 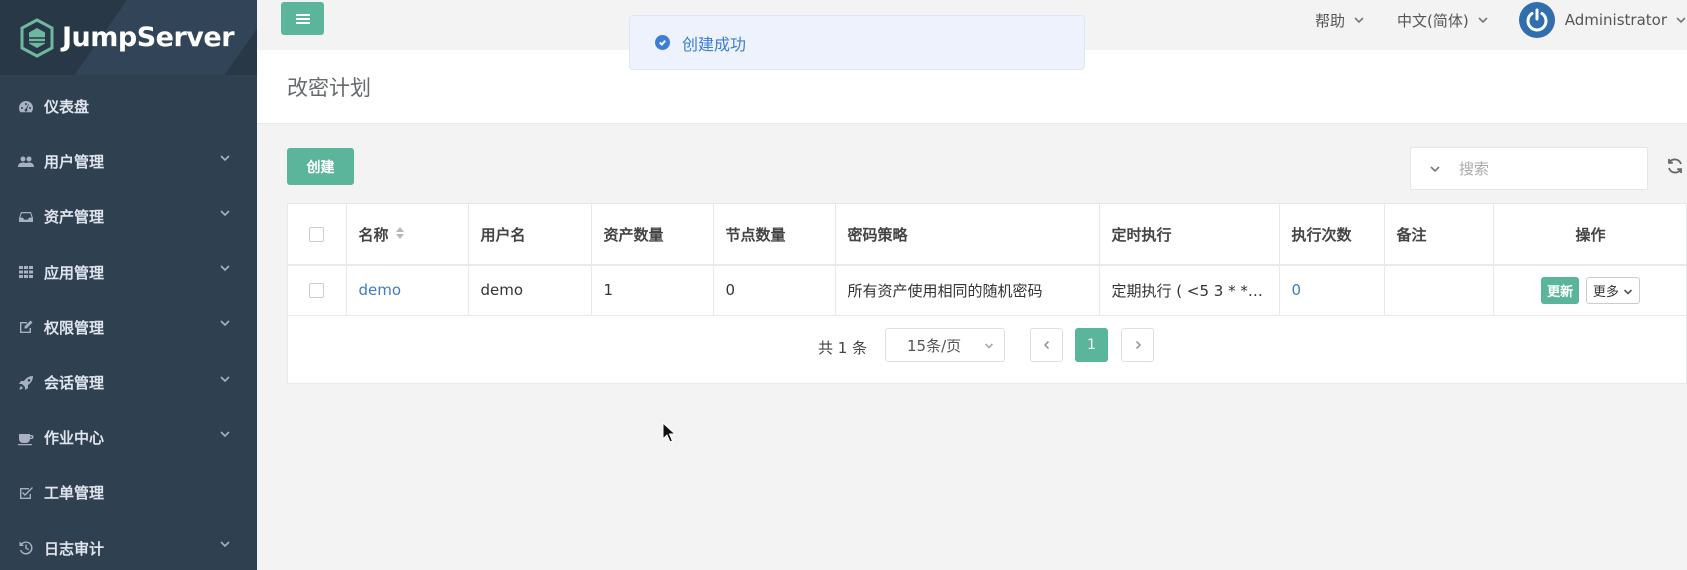 I want to click on help-label: 帮助, so click(x=1330, y=20).